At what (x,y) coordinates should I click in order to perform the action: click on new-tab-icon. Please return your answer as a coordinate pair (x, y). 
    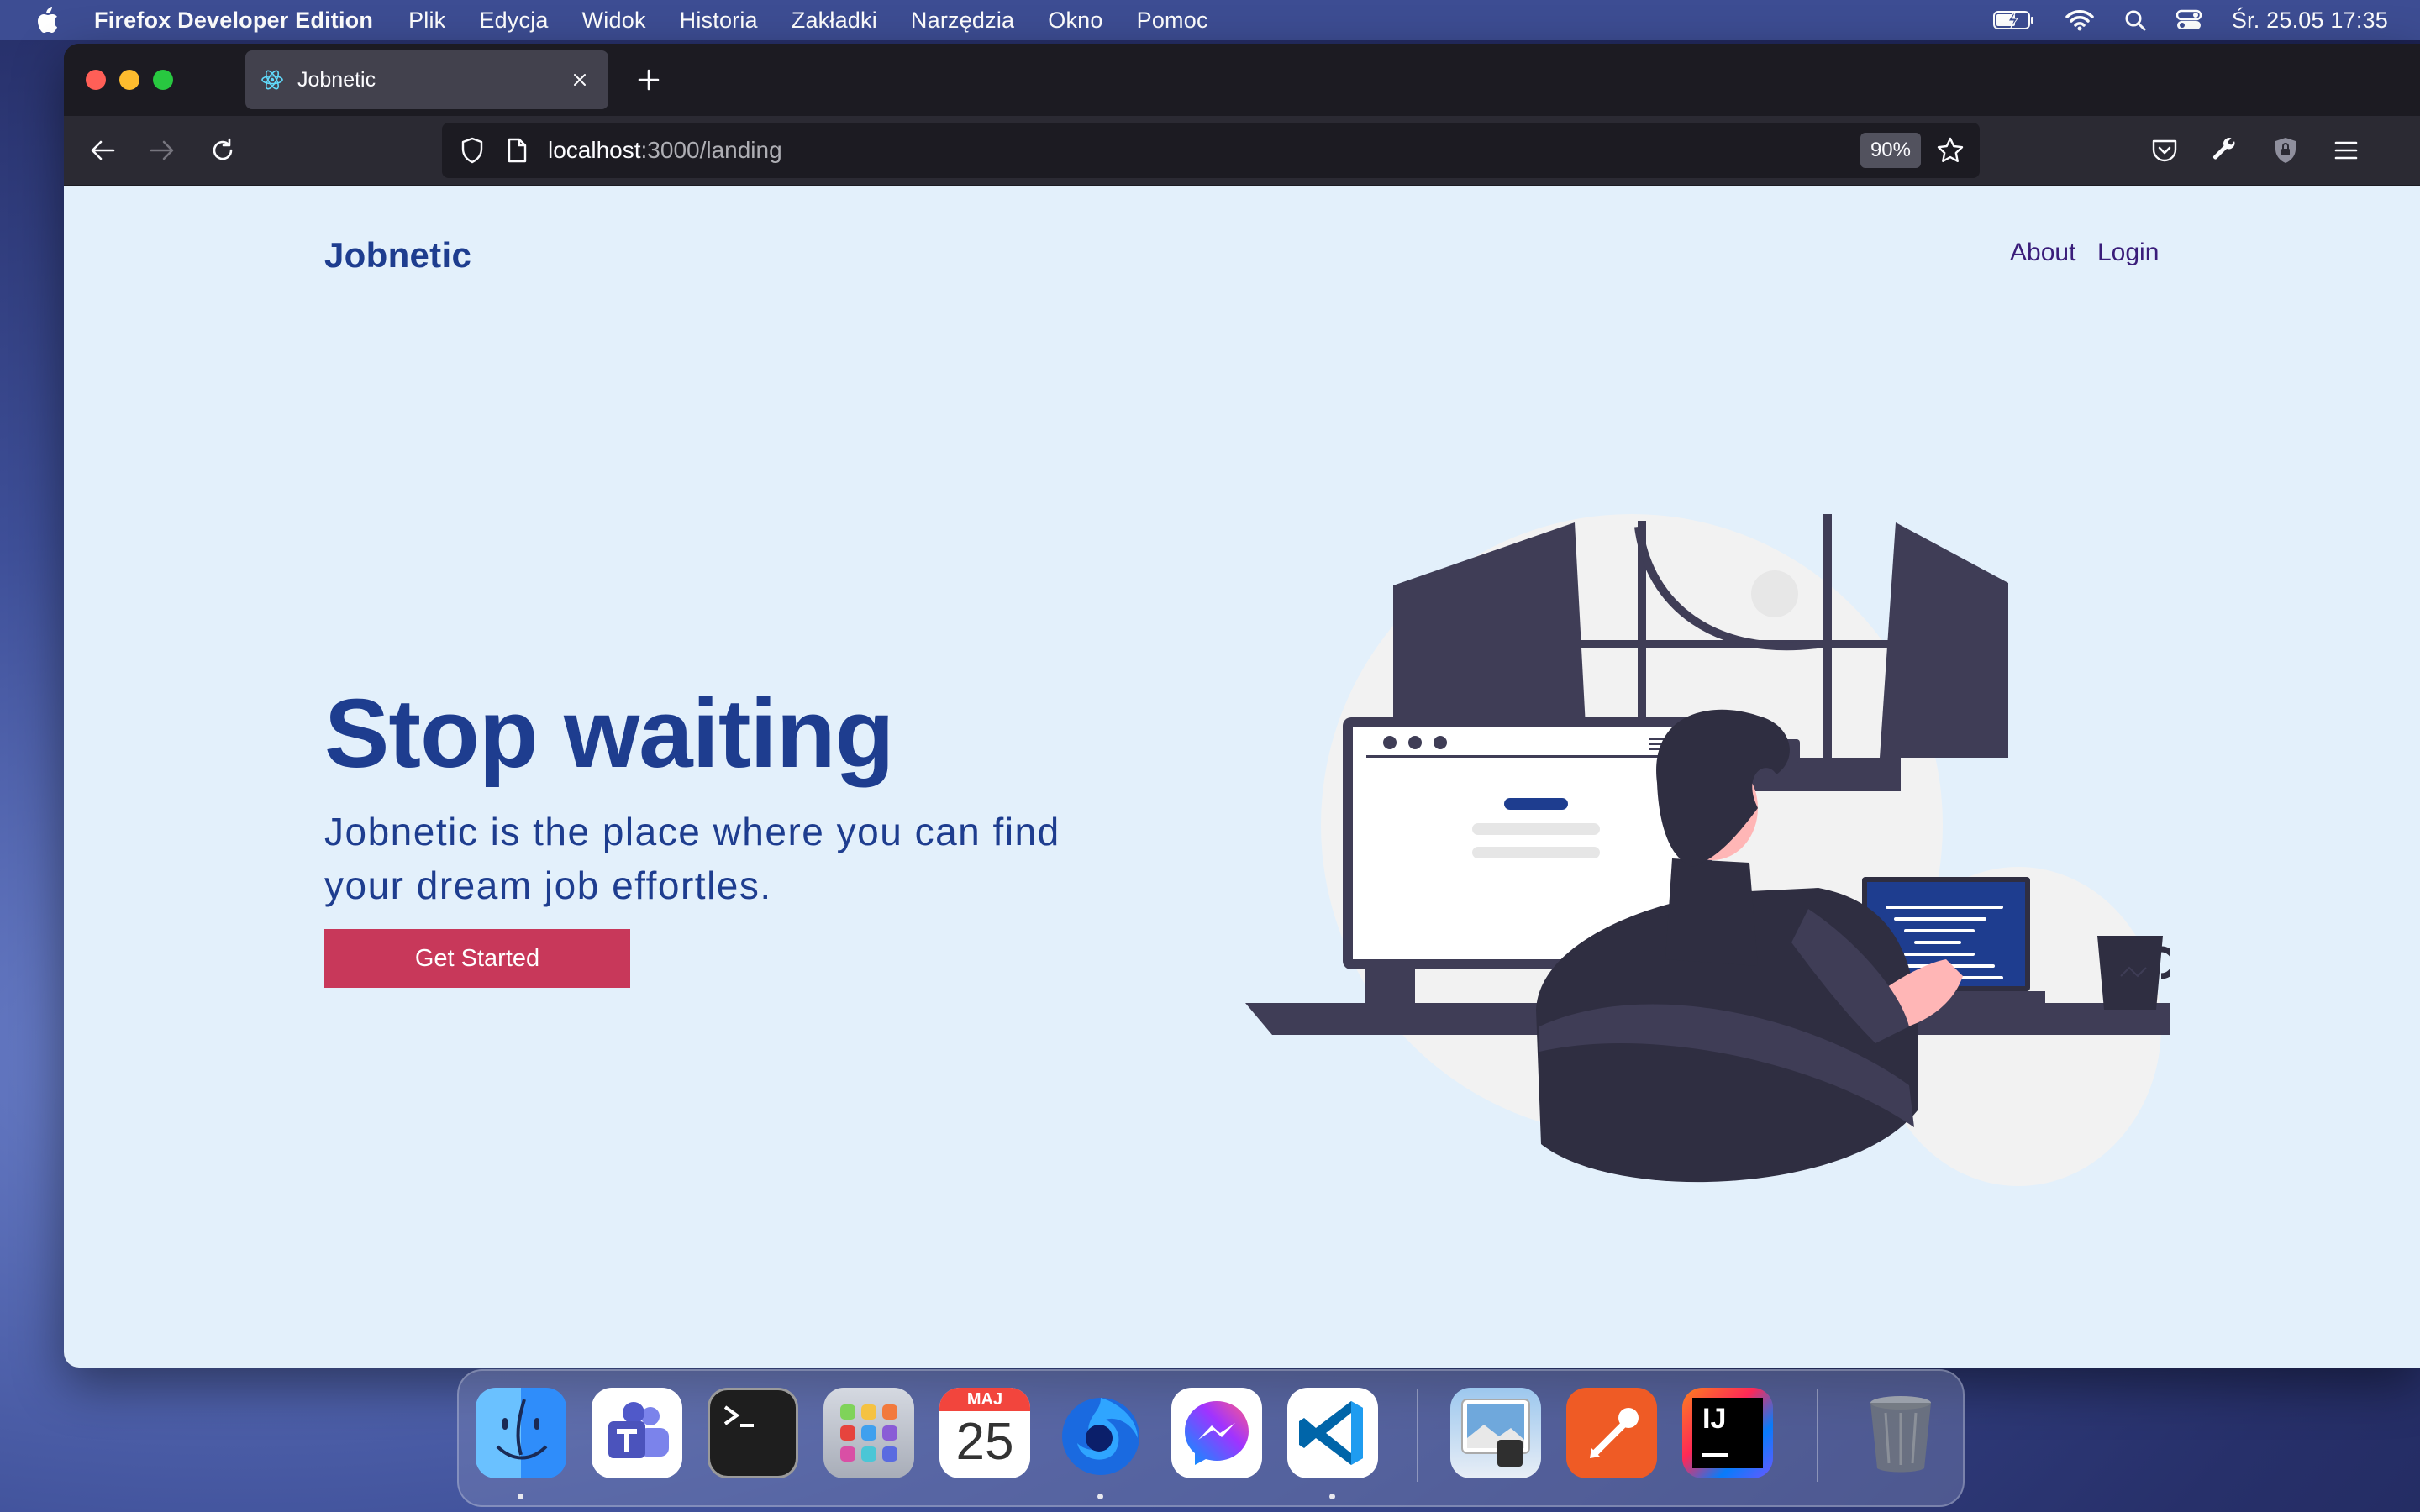
    Looking at the image, I should click on (649, 80).